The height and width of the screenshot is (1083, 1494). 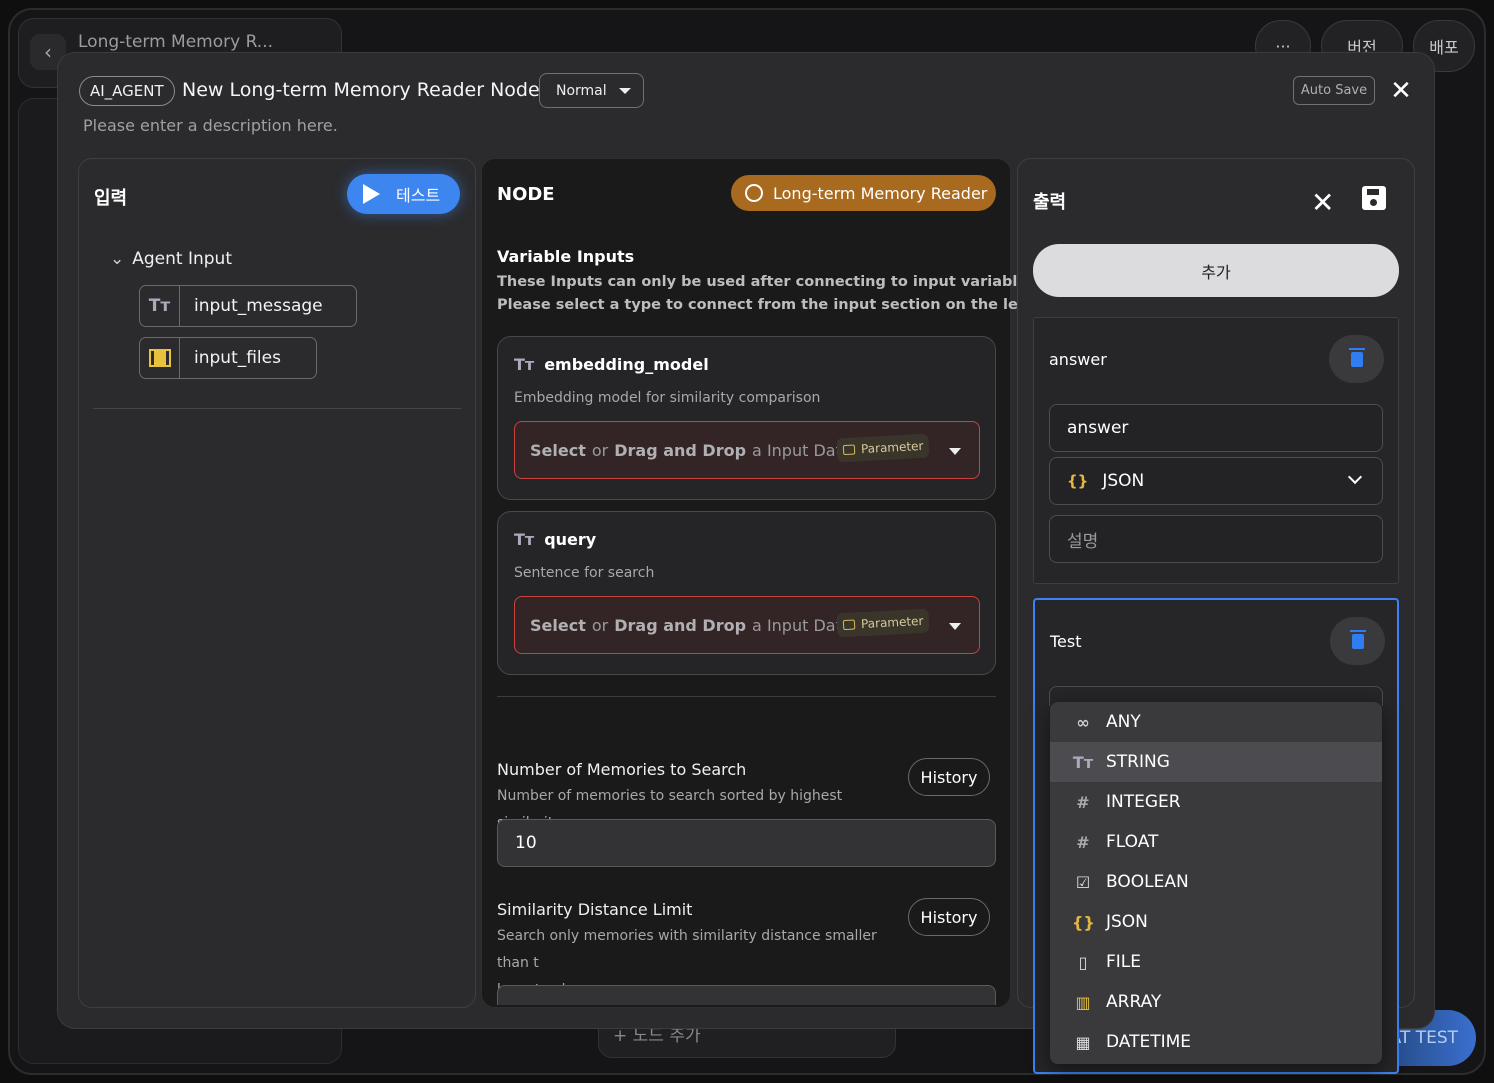 I want to click on num-memories-input: 10, so click(x=746, y=843).